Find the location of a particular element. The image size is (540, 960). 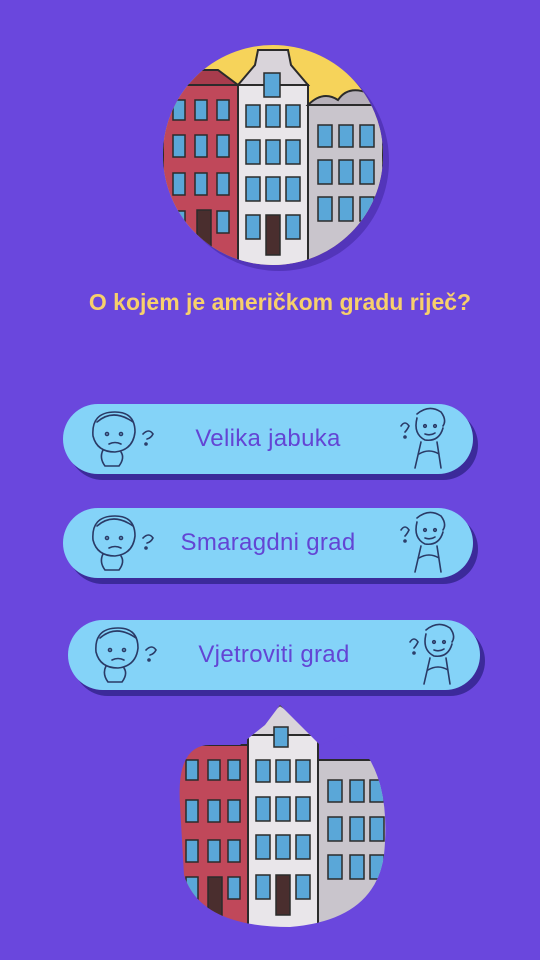

buildings-illustration-top is located at coordinates (273, 155).